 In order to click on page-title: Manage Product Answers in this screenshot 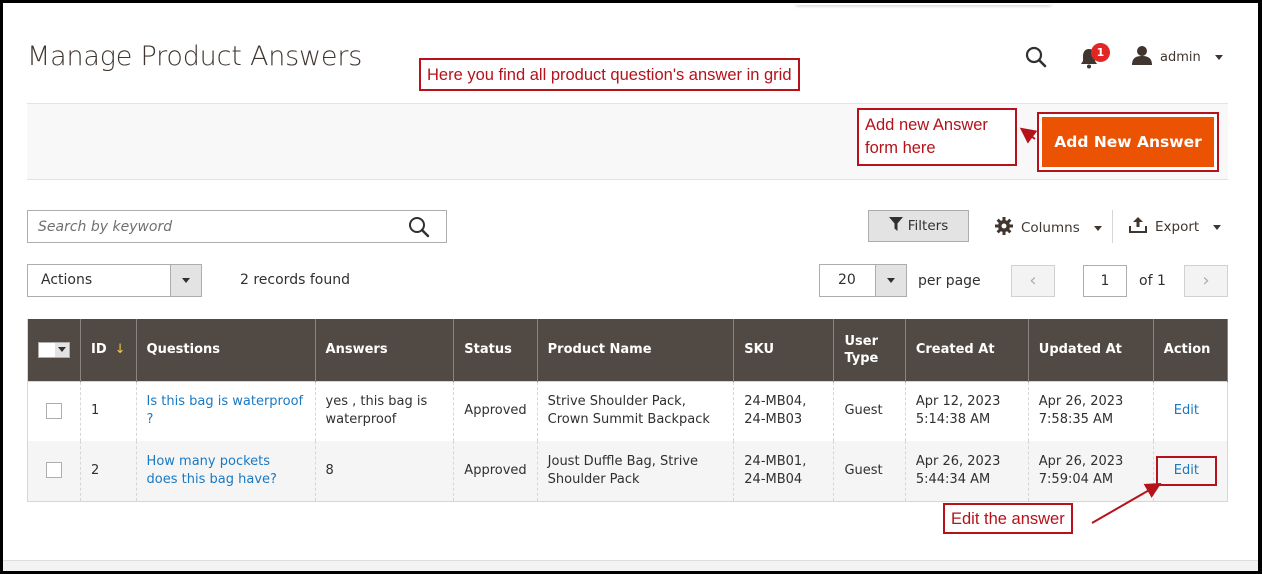, I will do `click(195, 56)`.